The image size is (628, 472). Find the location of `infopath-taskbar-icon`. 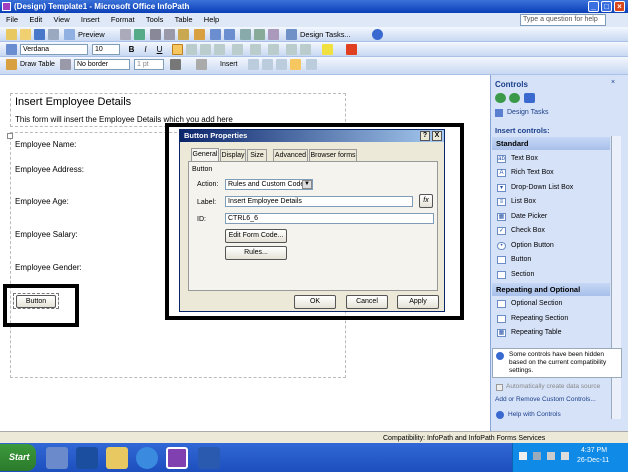

infopath-taskbar-icon is located at coordinates (177, 458).